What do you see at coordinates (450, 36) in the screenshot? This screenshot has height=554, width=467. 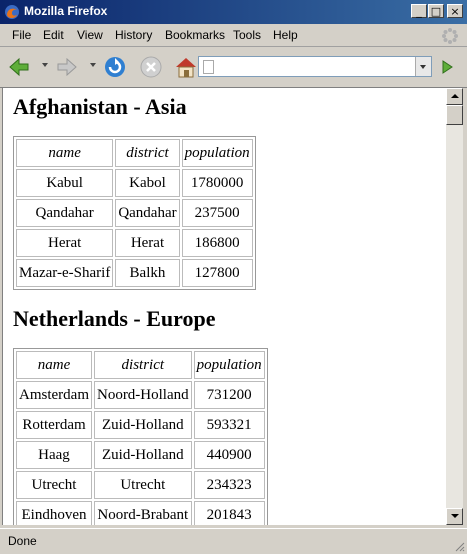 I see `throbber-icon` at bounding box center [450, 36].